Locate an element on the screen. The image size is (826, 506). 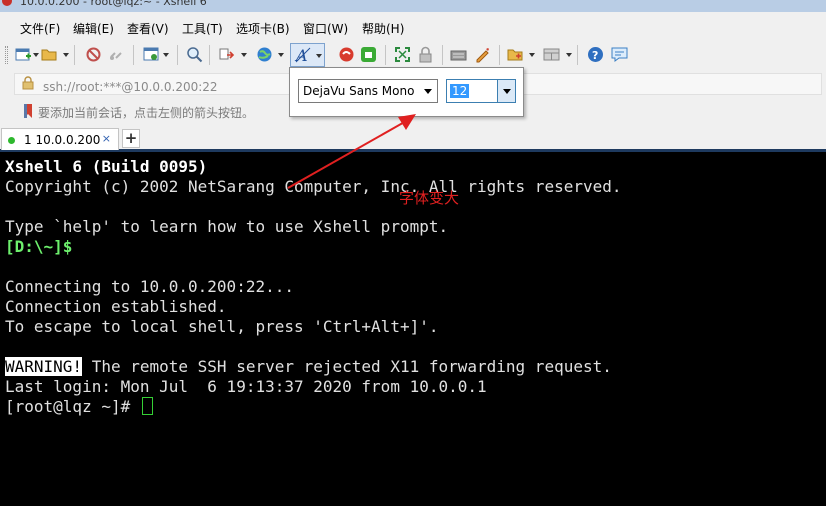
terminal-prompt: [root@lqz ~]# is located at coordinates (72, 406).